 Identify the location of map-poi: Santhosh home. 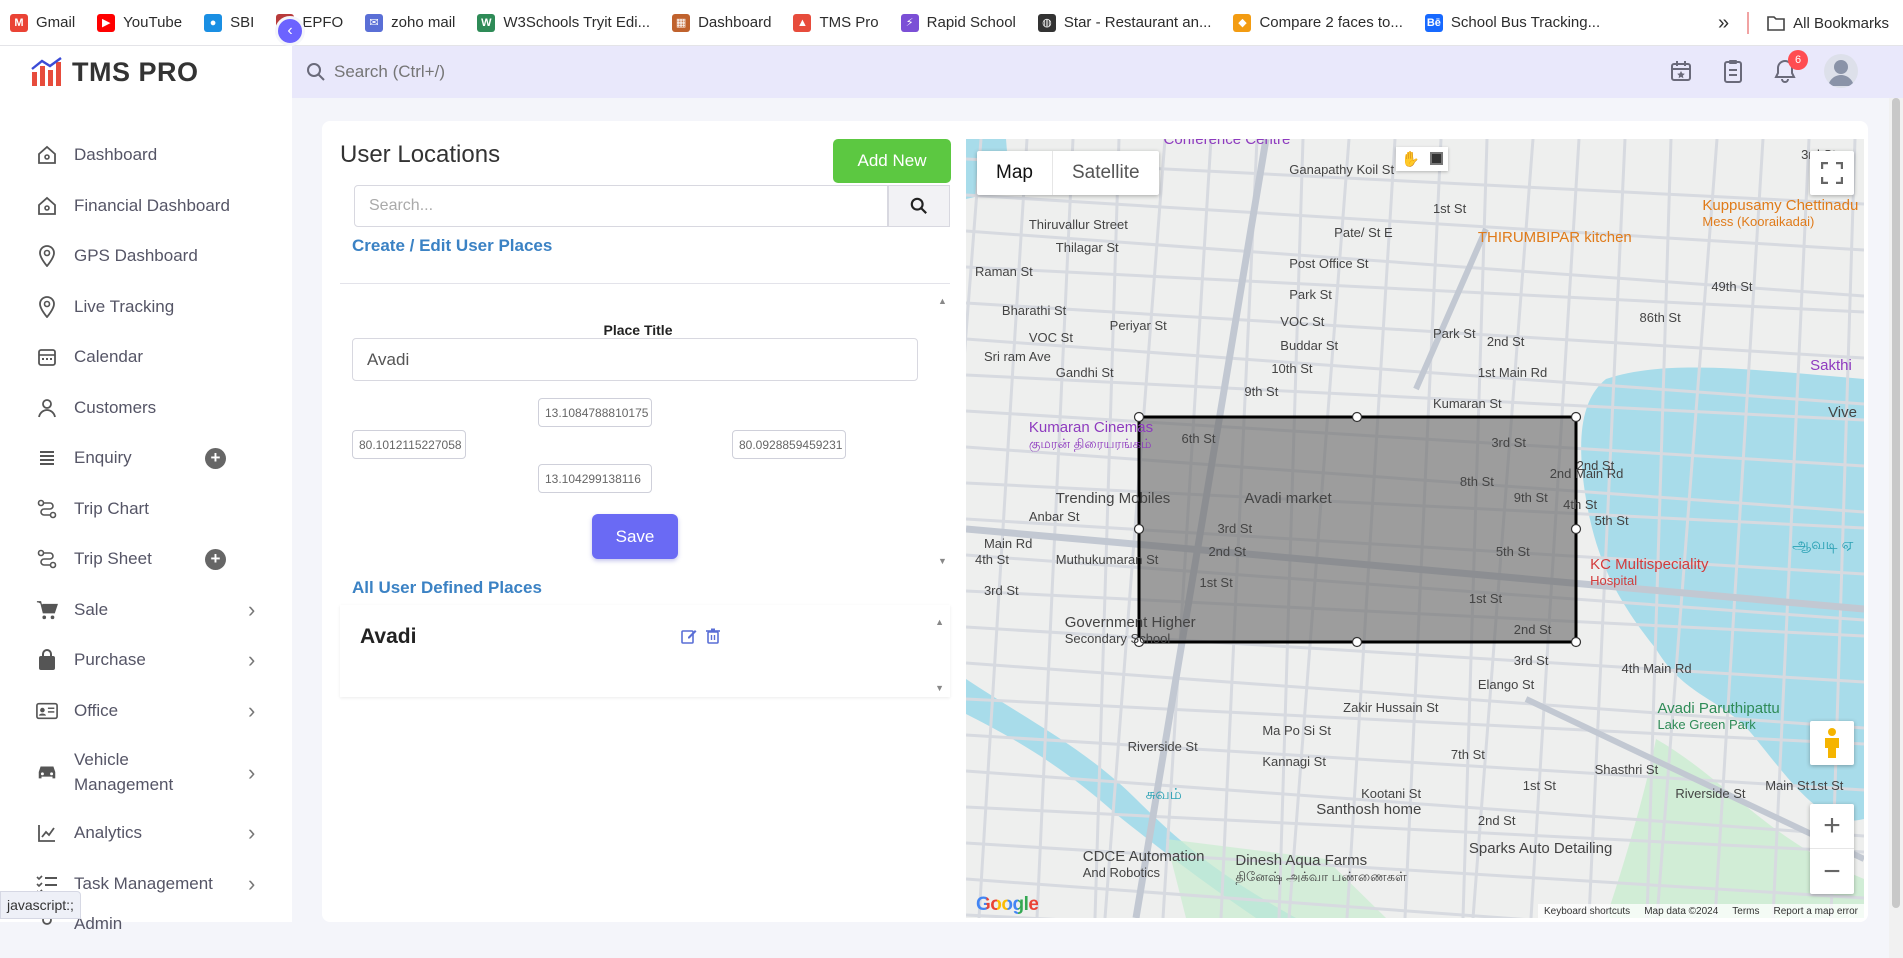
(1368, 809).